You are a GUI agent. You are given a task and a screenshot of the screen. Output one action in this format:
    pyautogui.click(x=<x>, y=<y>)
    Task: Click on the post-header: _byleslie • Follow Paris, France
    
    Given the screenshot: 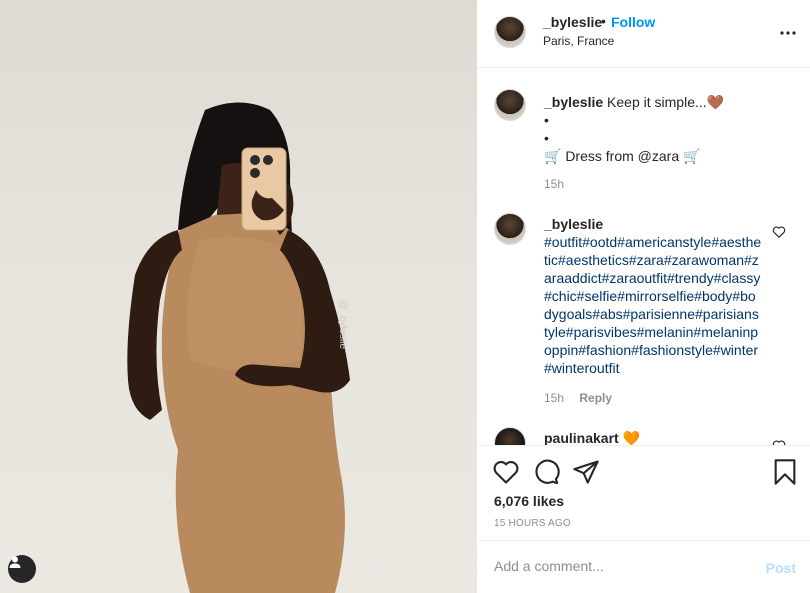 What is the action you would take?
    pyautogui.click(x=643, y=34)
    